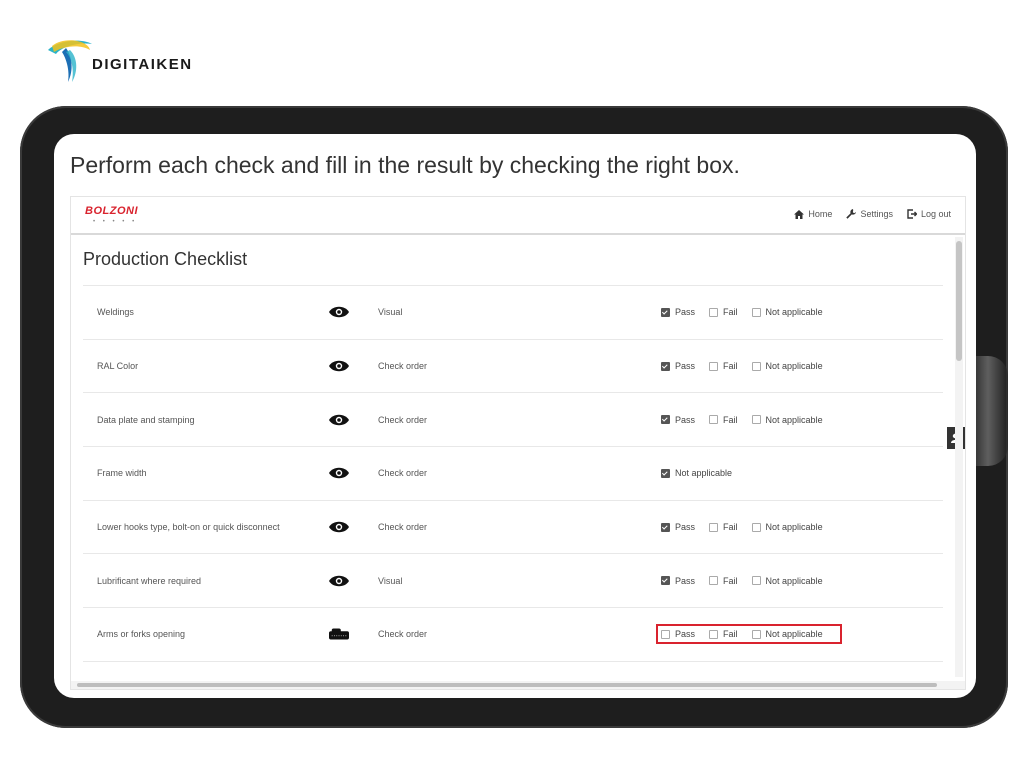 The height and width of the screenshot is (768, 1024). What do you see at coordinates (912, 214) in the screenshot?
I see `logout-icon` at bounding box center [912, 214].